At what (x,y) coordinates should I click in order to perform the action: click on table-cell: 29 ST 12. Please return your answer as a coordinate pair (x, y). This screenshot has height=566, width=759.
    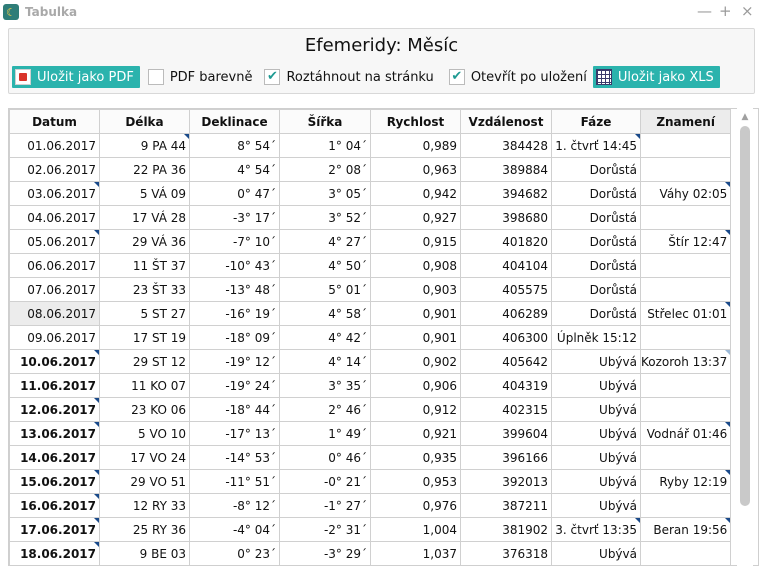
    Looking at the image, I should click on (144, 361).